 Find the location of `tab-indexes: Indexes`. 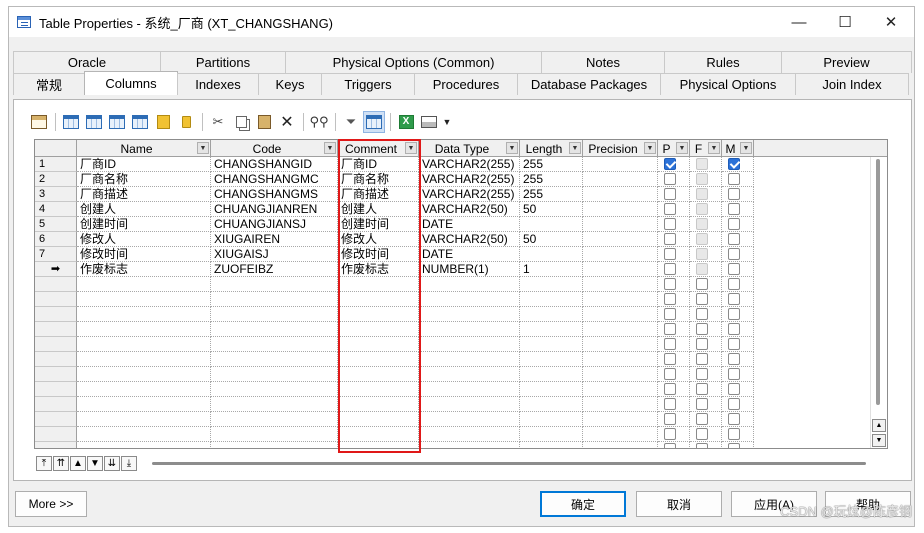

tab-indexes: Indexes is located at coordinates (218, 84).